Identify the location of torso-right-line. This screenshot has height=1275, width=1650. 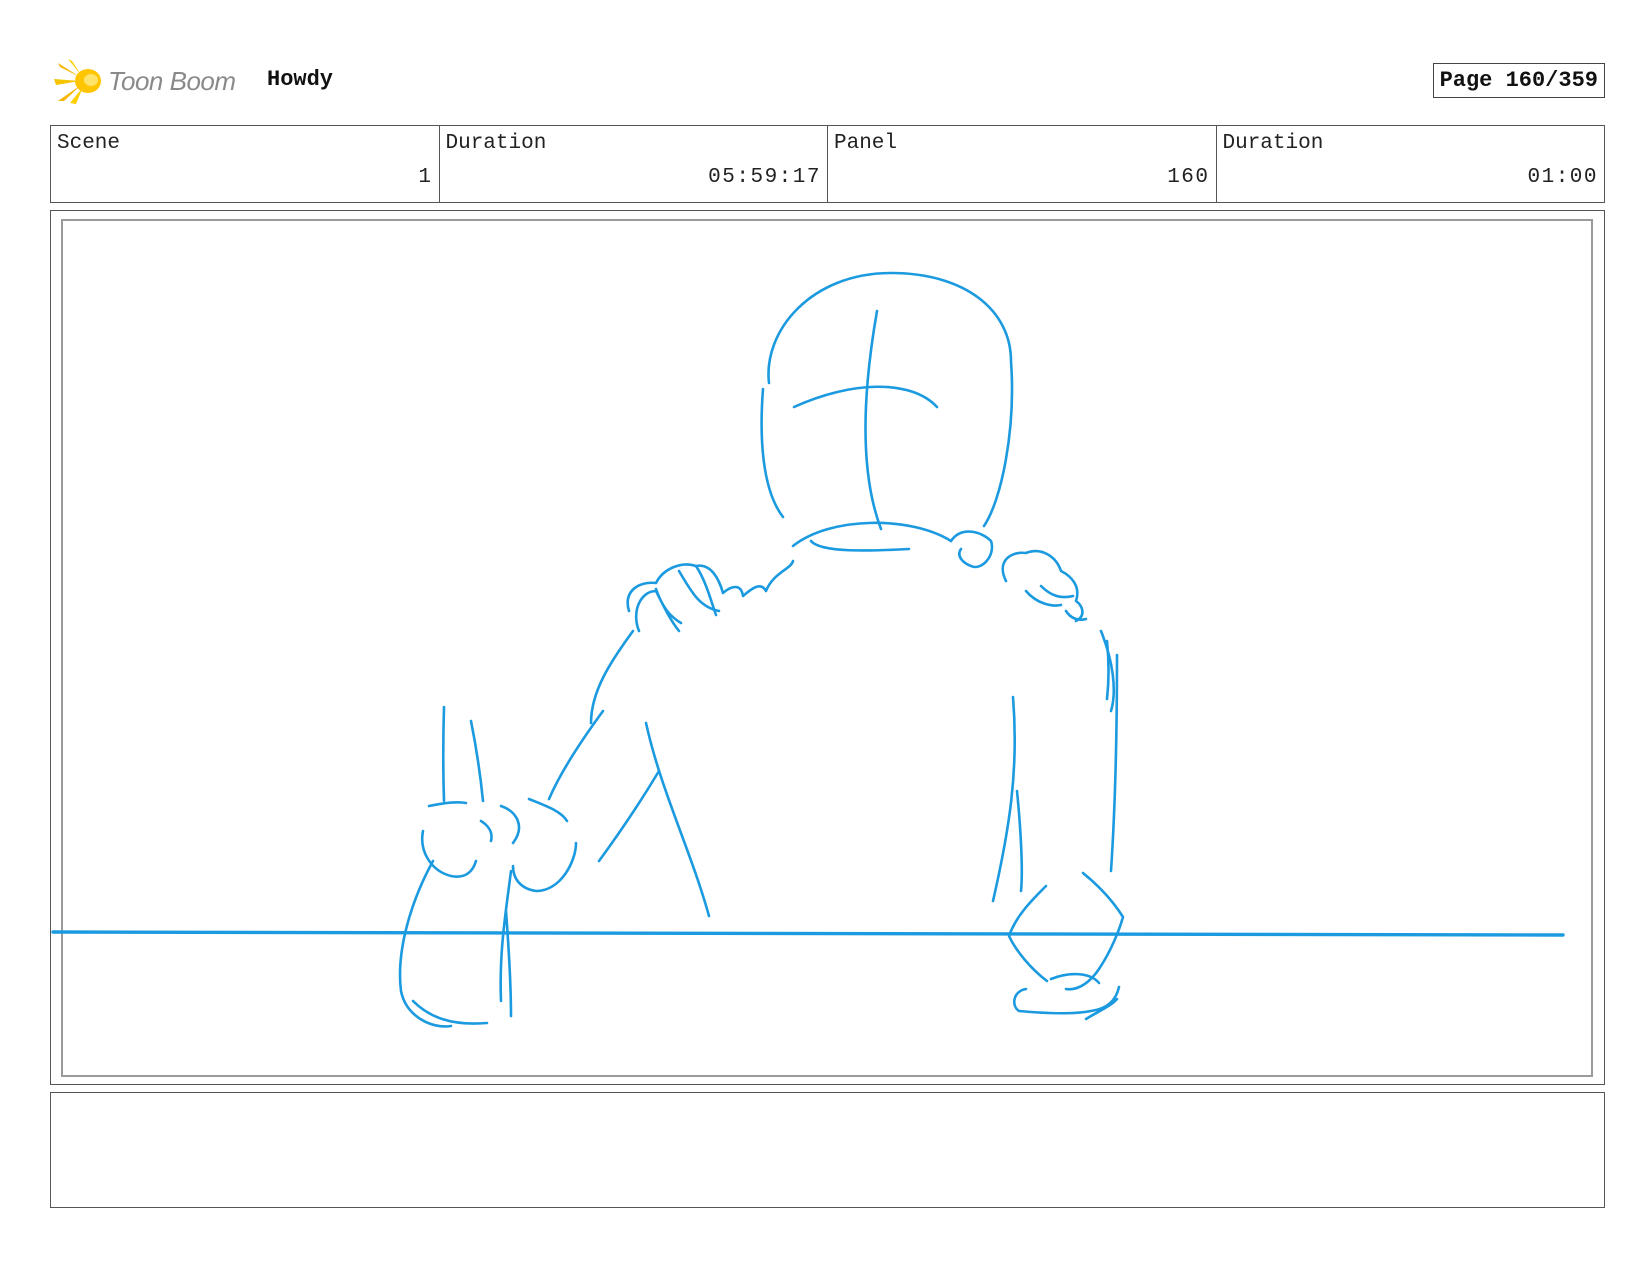
(1004, 799).